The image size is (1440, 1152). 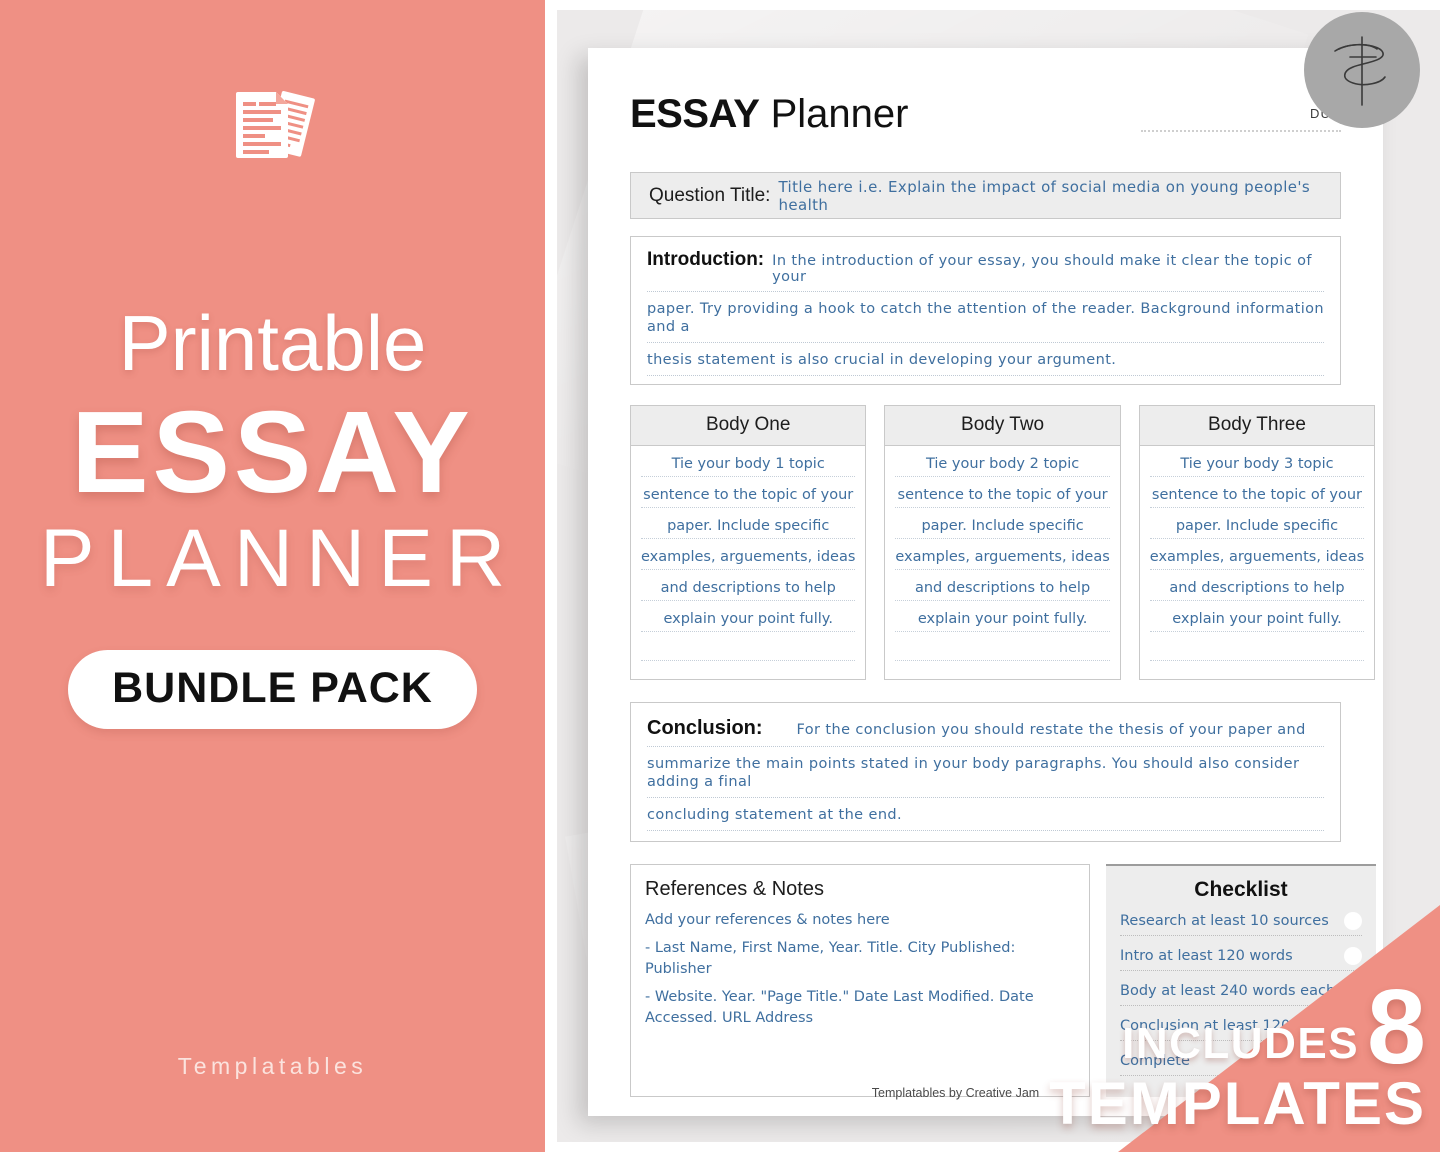 What do you see at coordinates (839, 114) in the screenshot?
I see `page-title-light: Planner` at bounding box center [839, 114].